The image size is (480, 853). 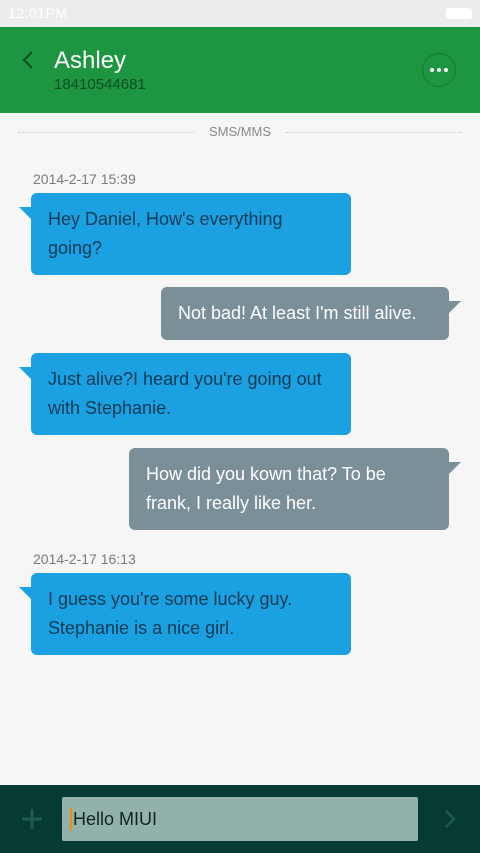 I want to click on outgoing-message-bubble: Not bad! At least I'm still alive., so click(x=311, y=313).